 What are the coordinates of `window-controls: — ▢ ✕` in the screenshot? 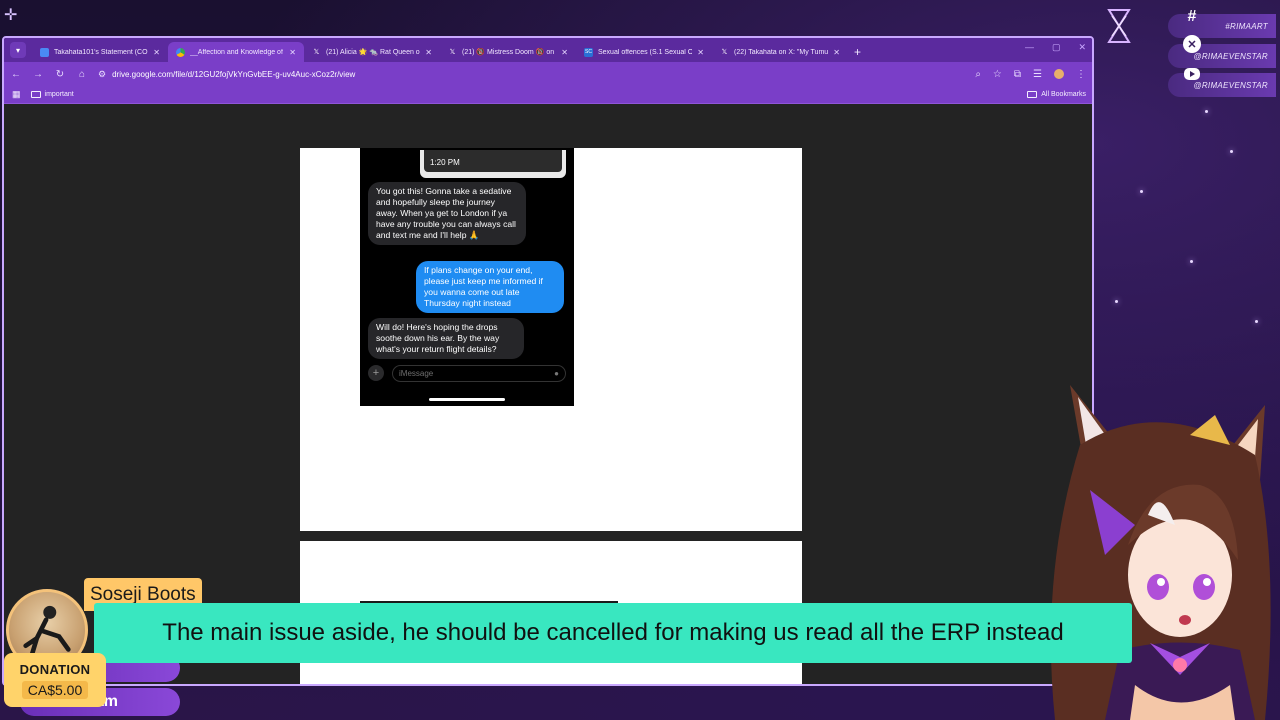 It's located at (1055, 47).